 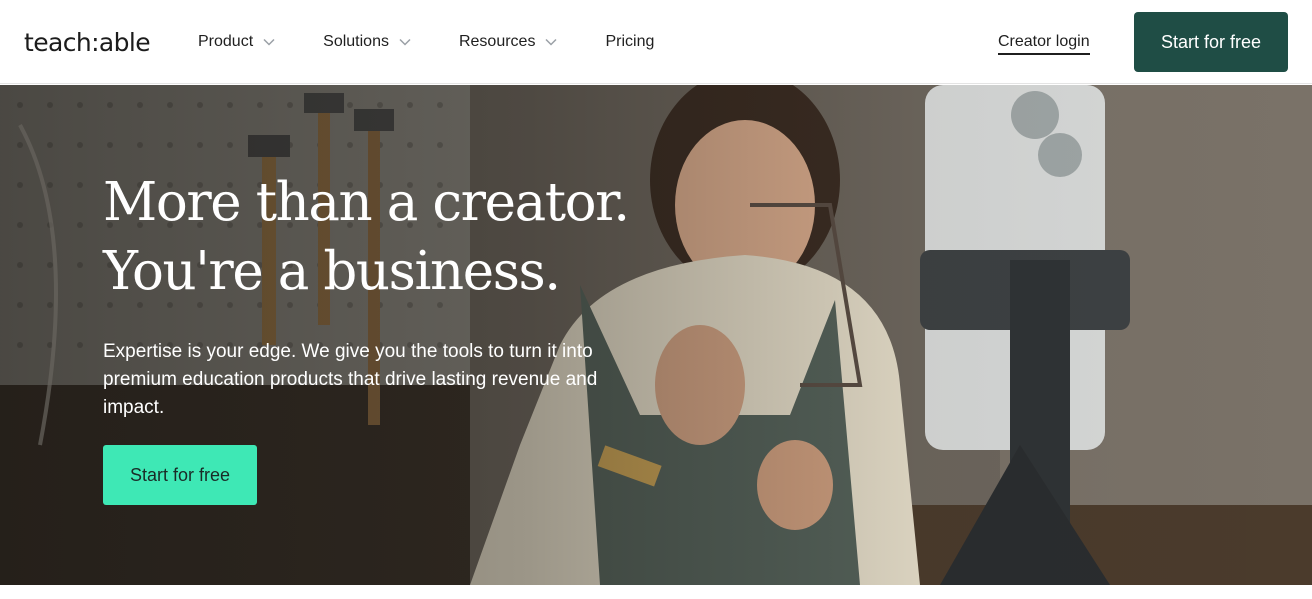 What do you see at coordinates (226, 41) in the screenshot?
I see `nav-item-label: Product` at bounding box center [226, 41].